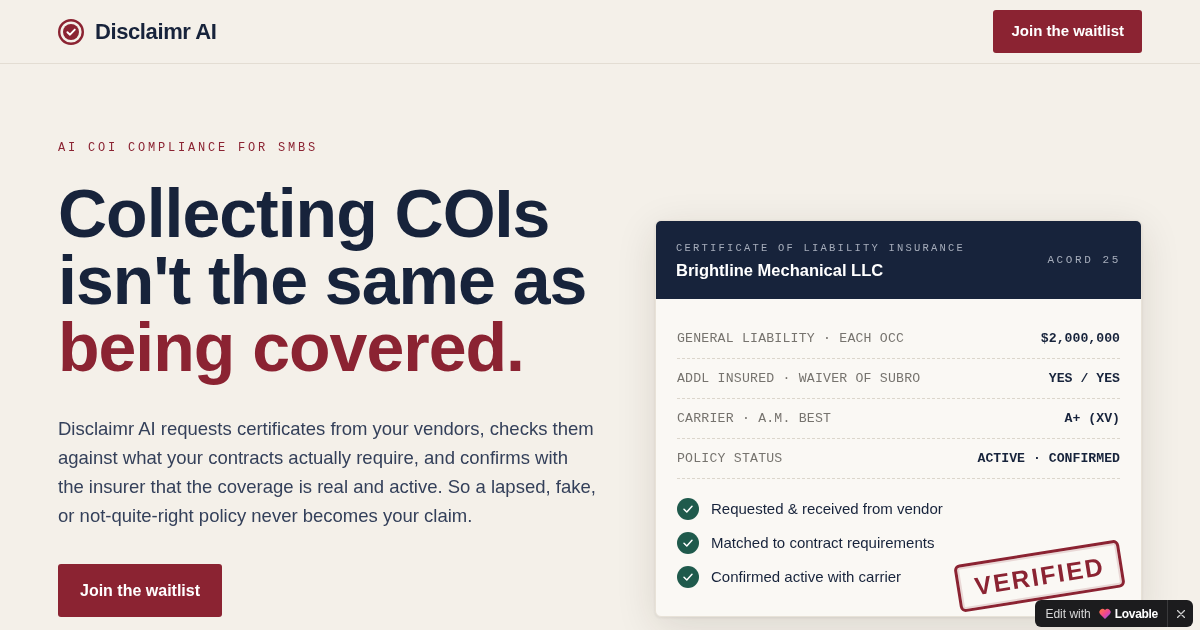 Image resolution: width=1200 pixels, height=630 pixels. Describe the element at coordinates (827, 508) in the screenshot. I see `checklist-text: Requested & received from vendor` at that location.